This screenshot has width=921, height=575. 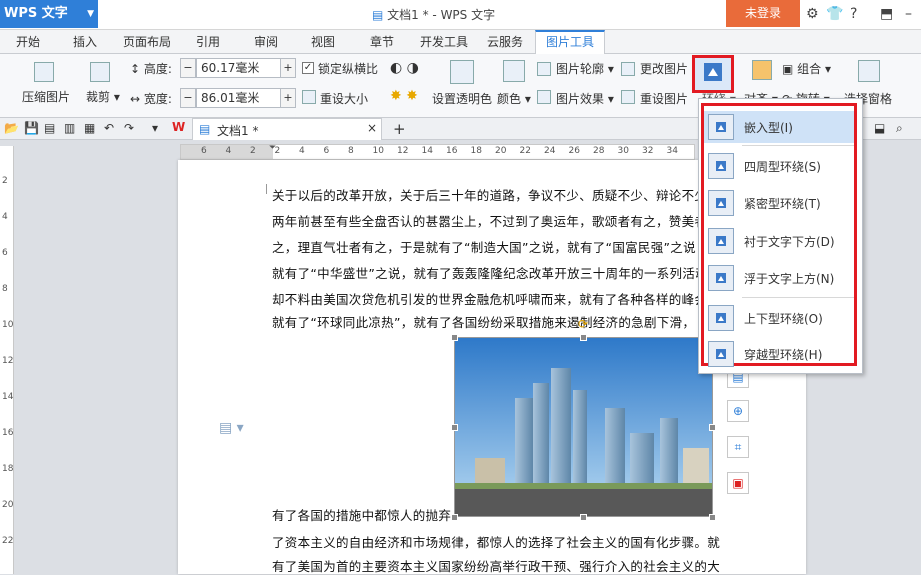 I want to click on ruler-tick-label: 16, so click(x=8, y=433).